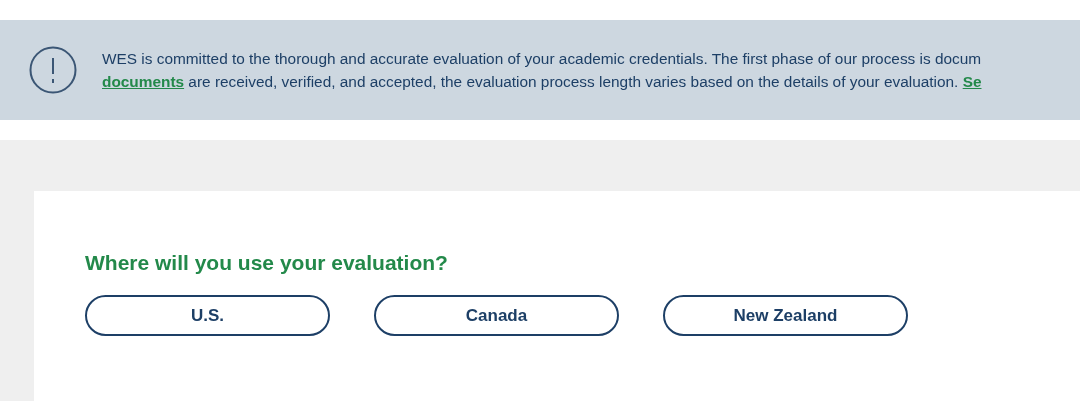 Image resolution: width=1080 pixels, height=401 pixels. What do you see at coordinates (53, 70) in the screenshot?
I see `alert-icon` at bounding box center [53, 70].